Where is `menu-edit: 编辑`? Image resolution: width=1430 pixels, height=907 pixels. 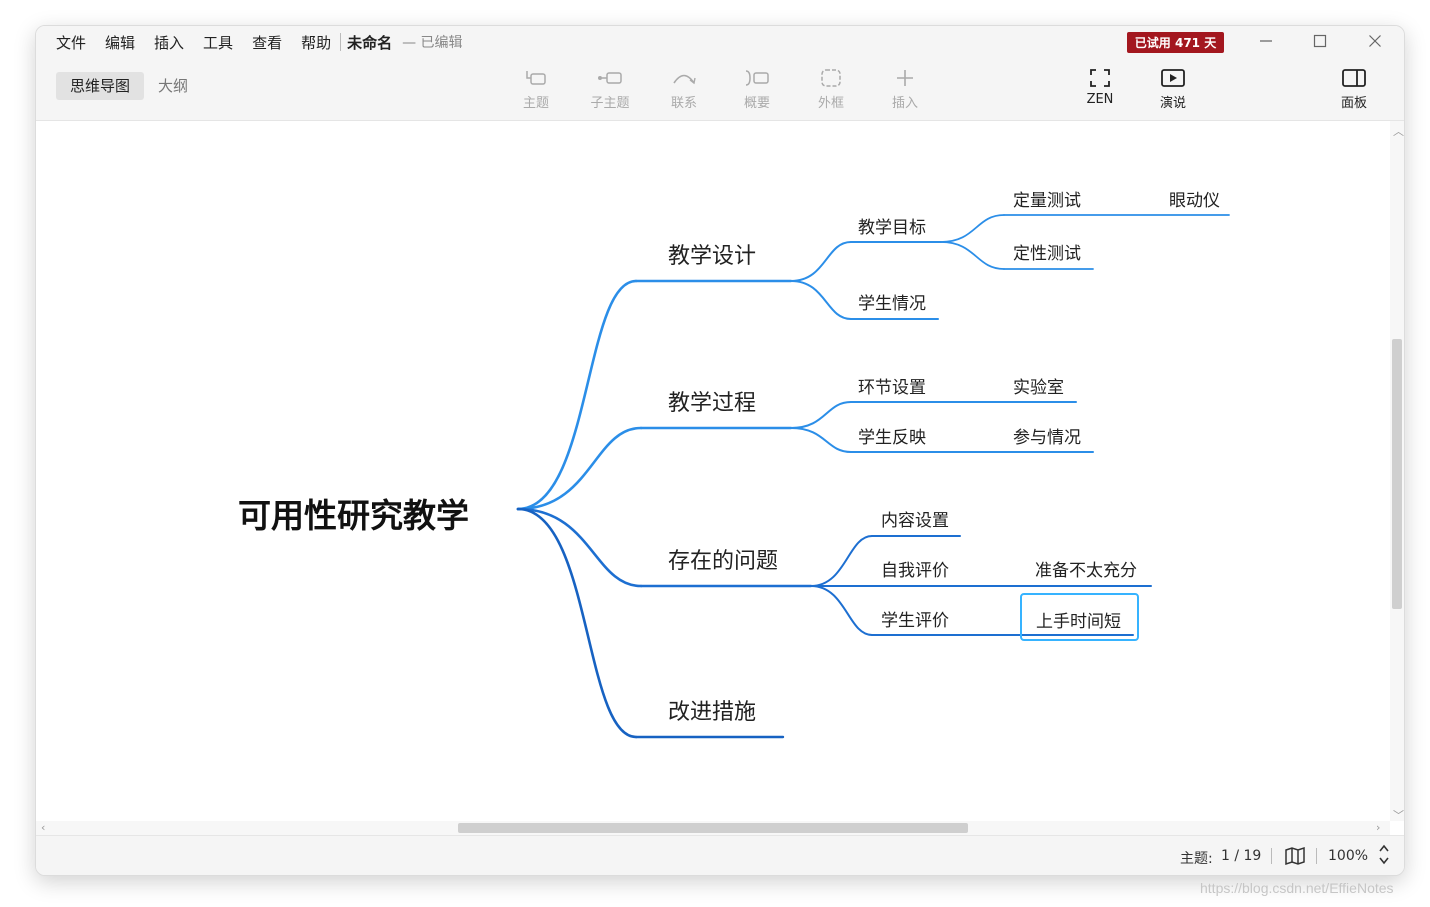 menu-edit: 编辑 is located at coordinates (120, 42).